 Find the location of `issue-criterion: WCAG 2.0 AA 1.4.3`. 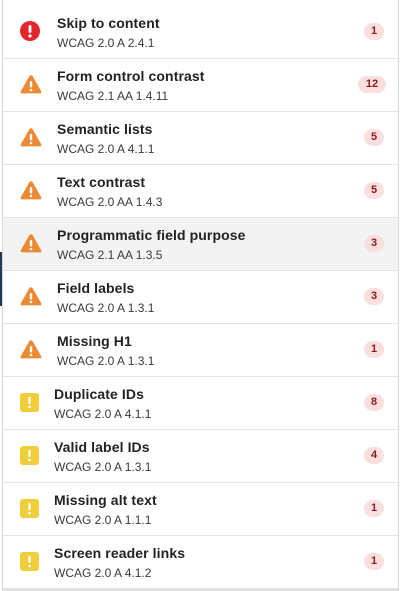

issue-criterion: WCAG 2.0 AA 1.4.3 is located at coordinates (110, 202).